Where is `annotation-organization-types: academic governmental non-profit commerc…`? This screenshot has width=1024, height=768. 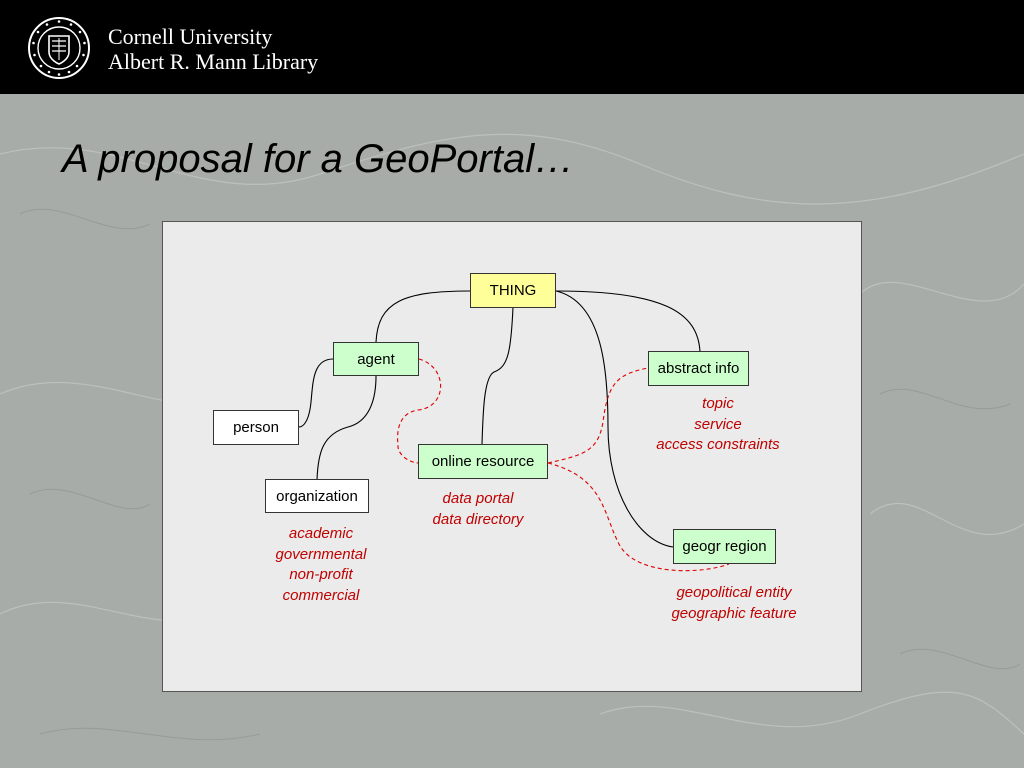 annotation-organization-types: academic governmental non-profit commerc… is located at coordinates (321, 565).